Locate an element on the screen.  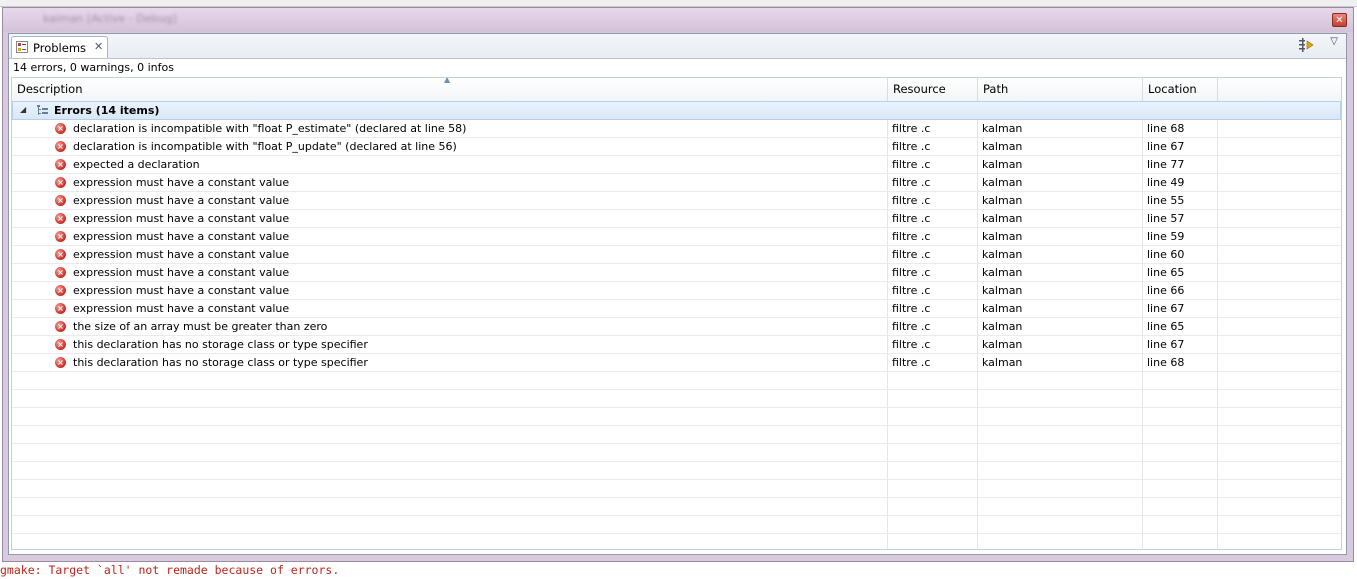
row-description: expected a declaration is located at coordinates (136, 164).